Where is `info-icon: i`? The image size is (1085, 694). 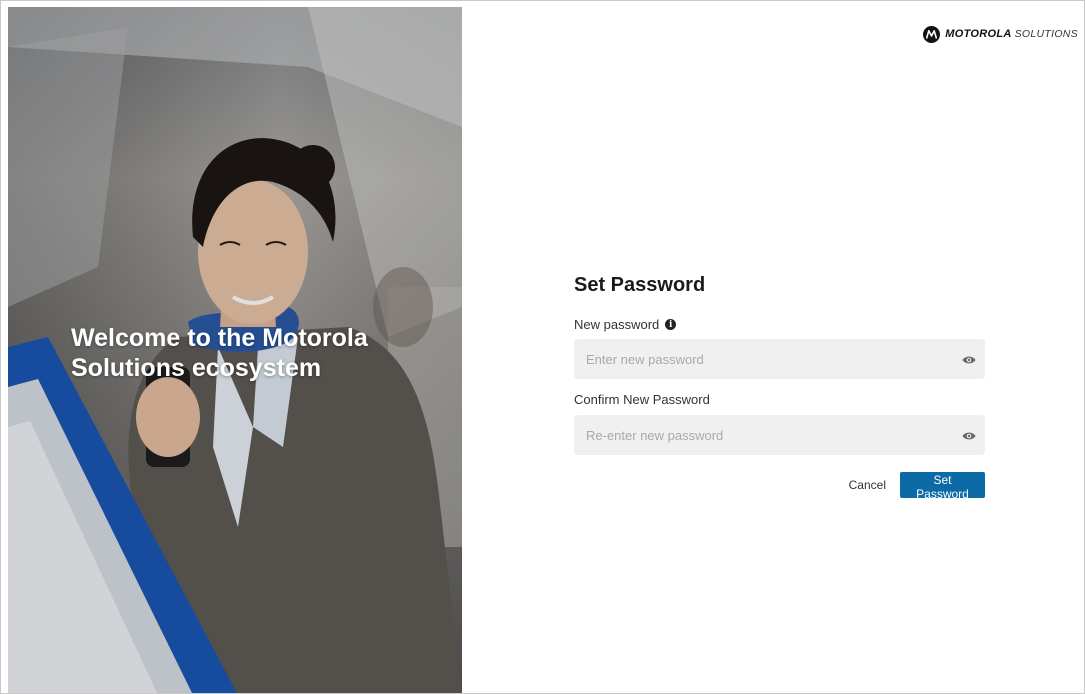 info-icon: i is located at coordinates (671, 324).